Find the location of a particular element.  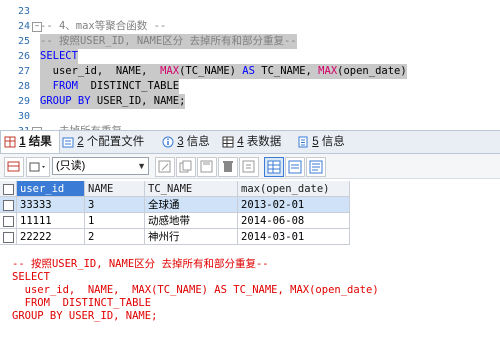

edit-icon is located at coordinates (164, 166).